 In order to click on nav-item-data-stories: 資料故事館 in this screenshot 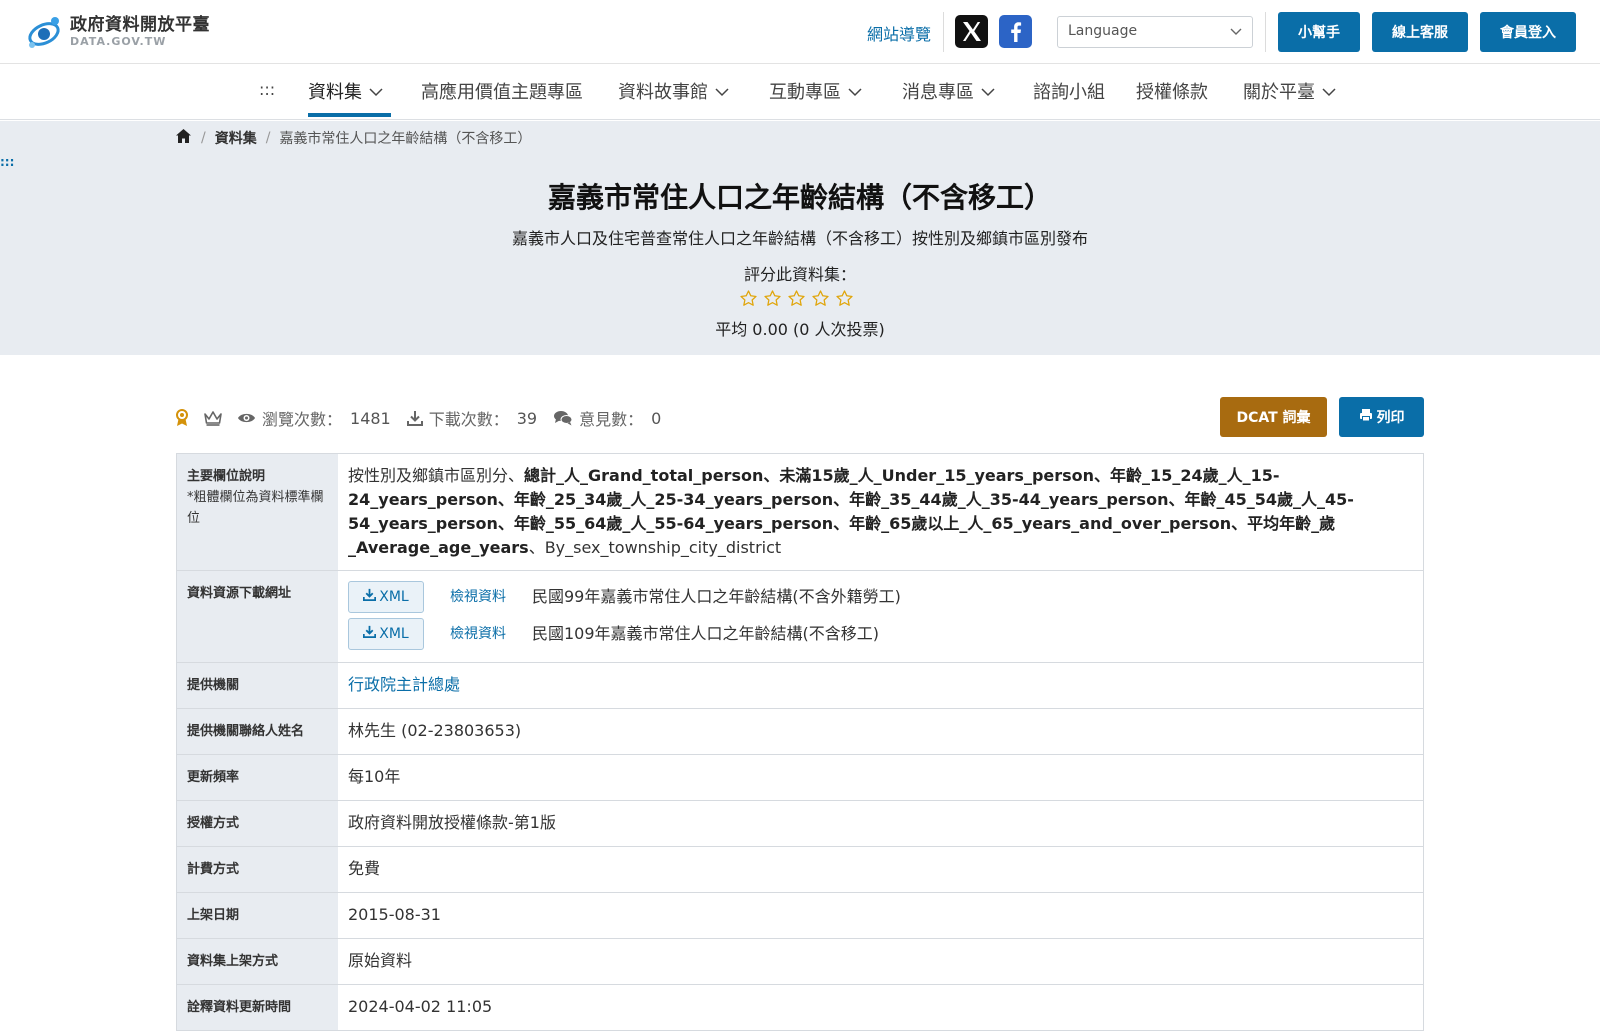, I will do `click(674, 91)`.